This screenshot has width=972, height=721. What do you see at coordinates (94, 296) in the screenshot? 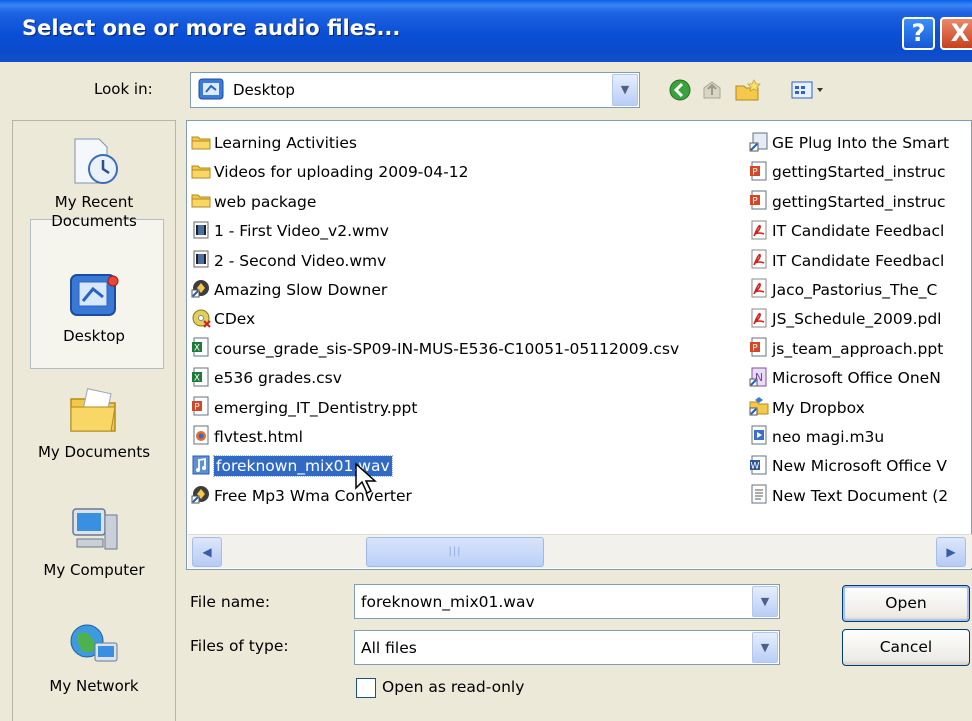
I see `desktop-icon` at bounding box center [94, 296].